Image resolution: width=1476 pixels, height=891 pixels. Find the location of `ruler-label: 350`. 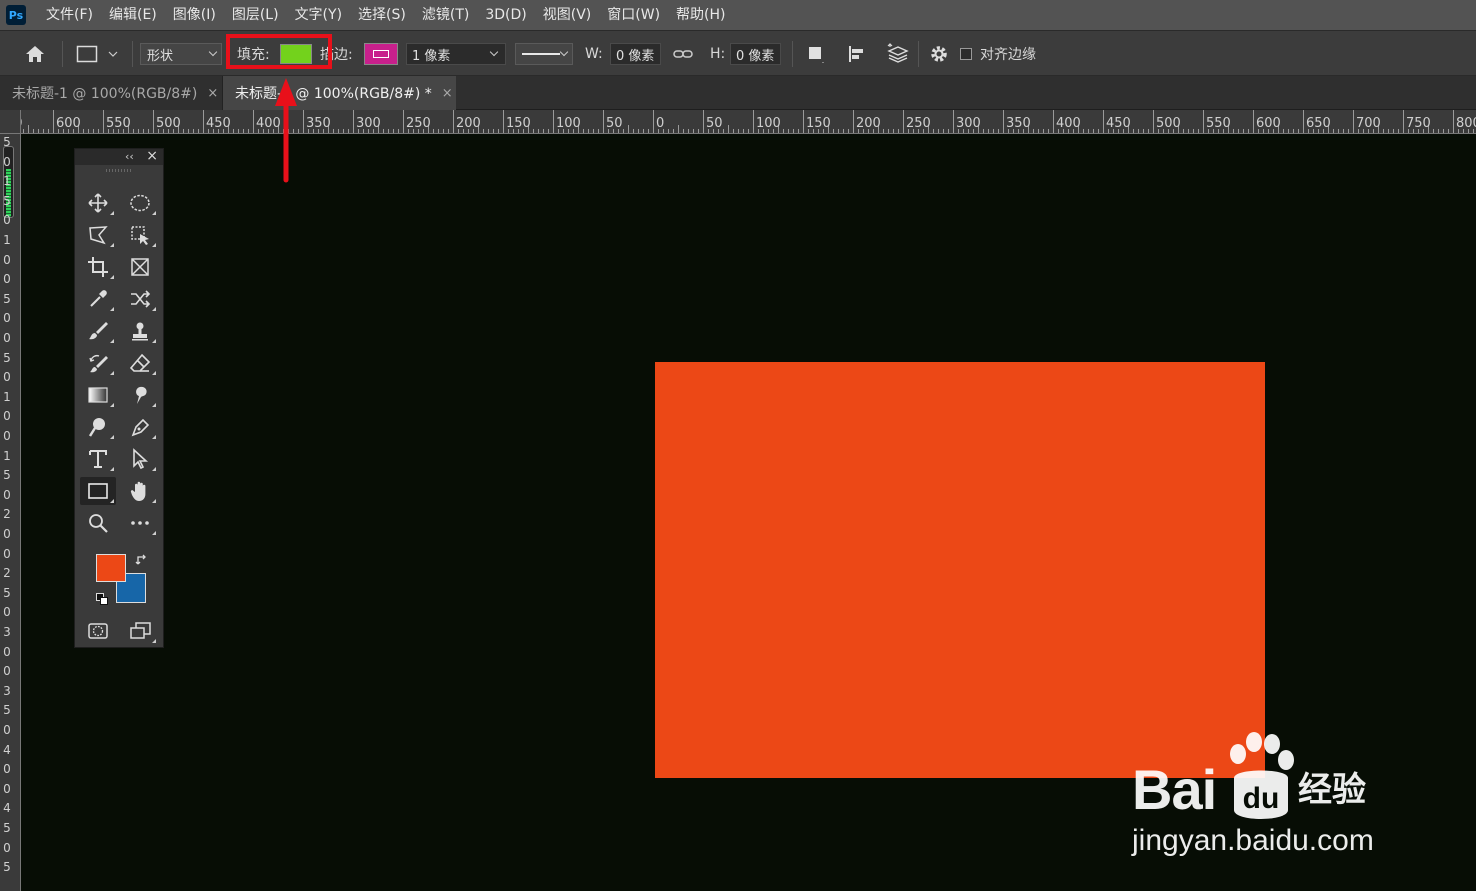

ruler-label: 350 is located at coordinates (1018, 123).